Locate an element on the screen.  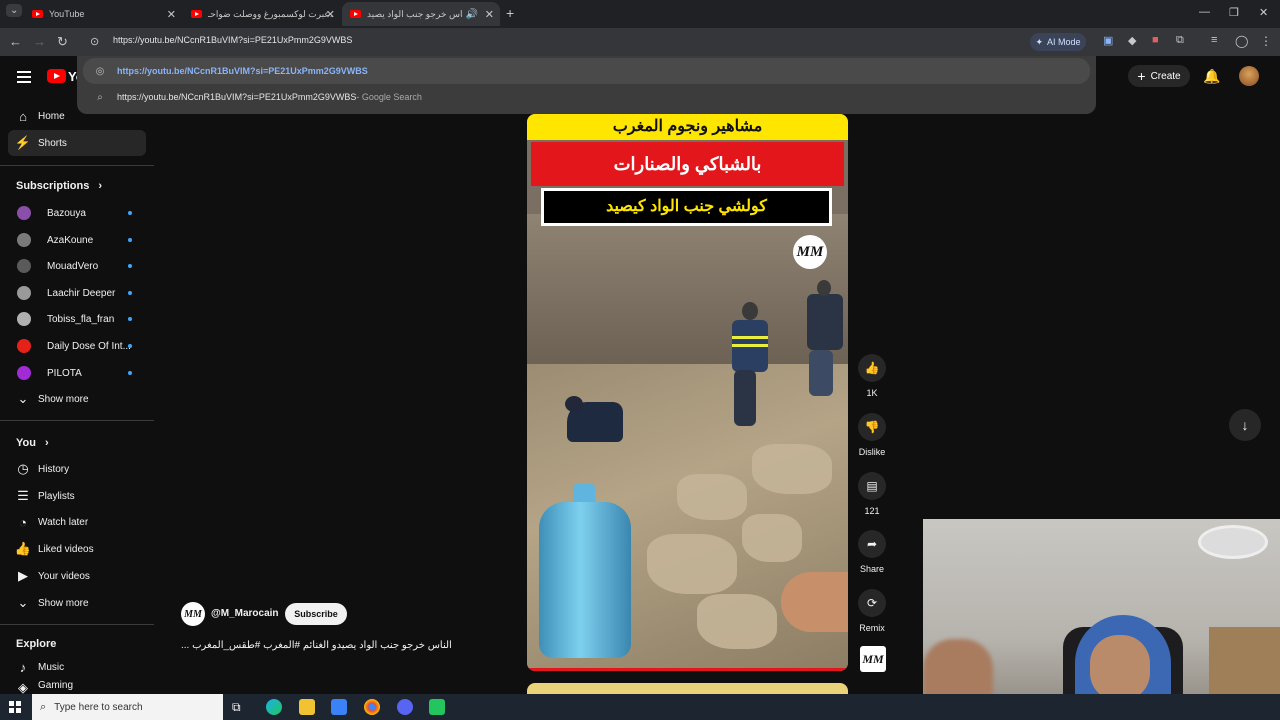
translate-icon: ▣ is located at coordinates (1108, 40).